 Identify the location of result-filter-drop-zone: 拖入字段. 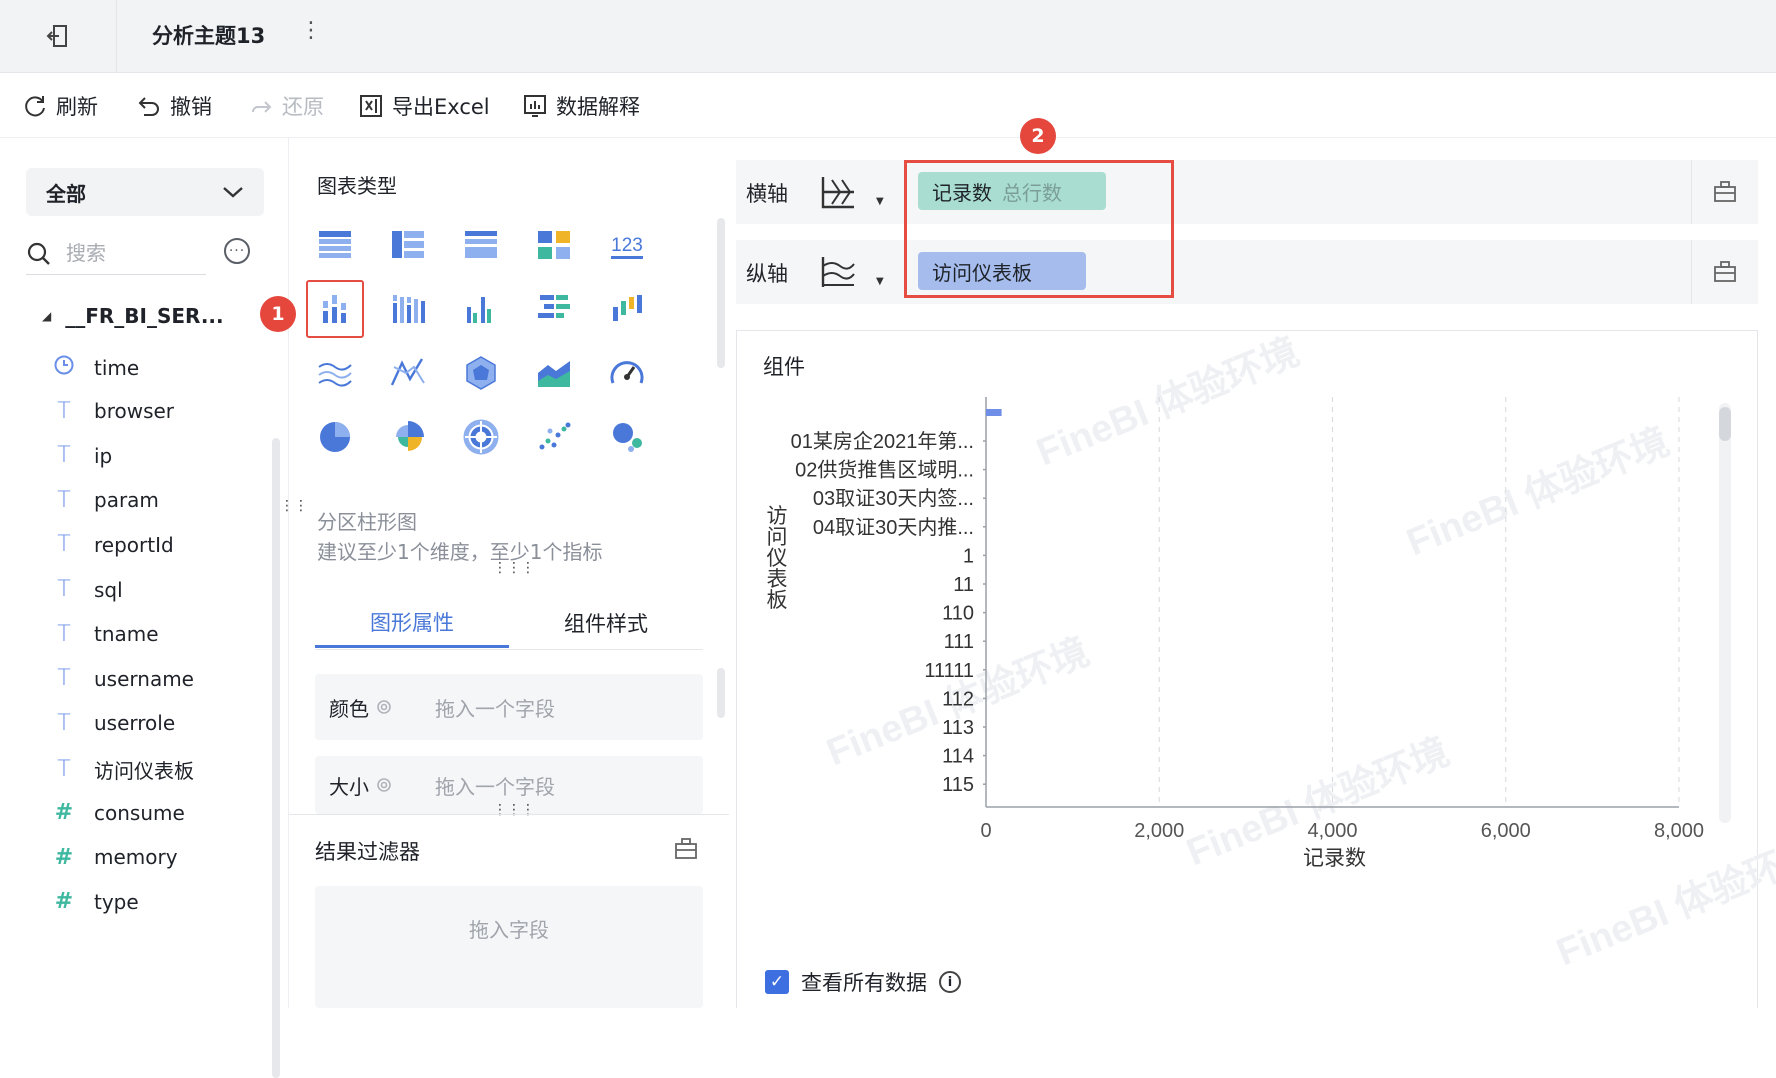
(509, 947).